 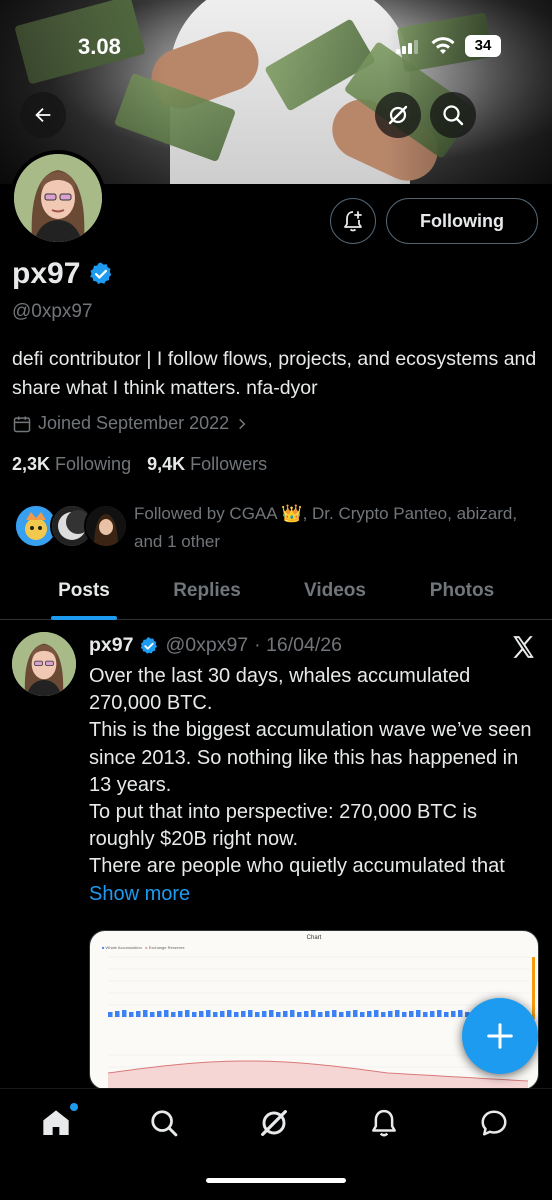 I want to click on nav-notifications, so click(x=384, y=1123).